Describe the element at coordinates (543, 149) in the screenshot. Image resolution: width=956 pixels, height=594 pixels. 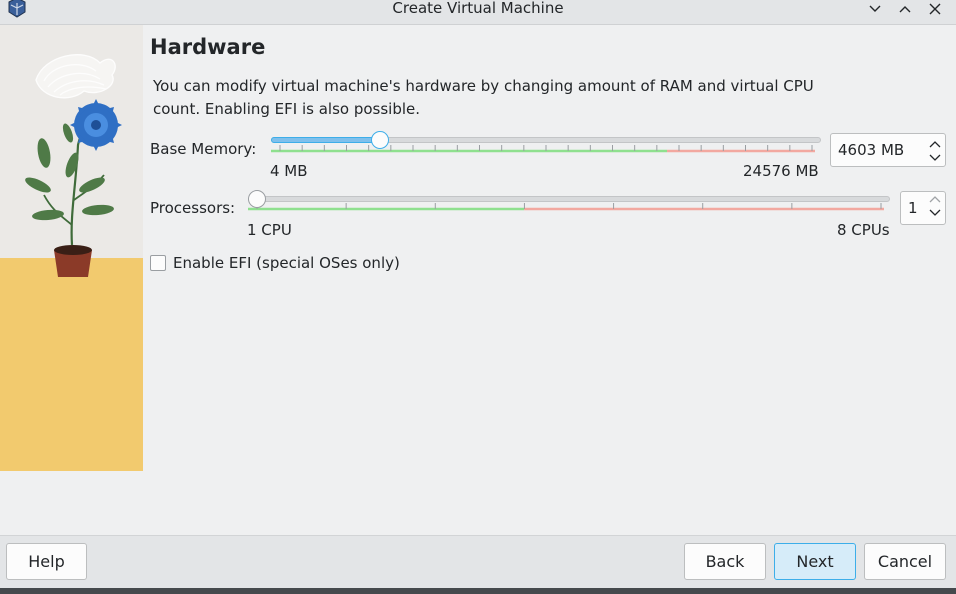
I see `memory-slider-ticks` at that location.